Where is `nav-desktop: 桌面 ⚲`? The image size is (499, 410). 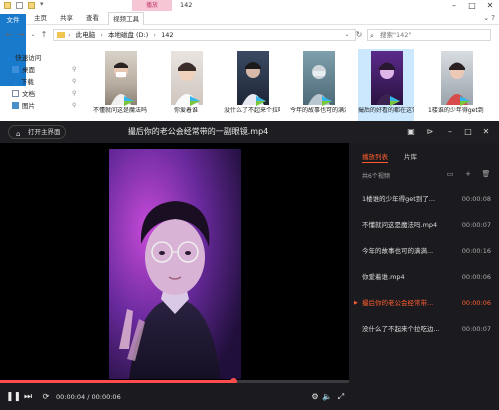
nav-desktop: 桌面 ⚲ is located at coordinates (44, 70).